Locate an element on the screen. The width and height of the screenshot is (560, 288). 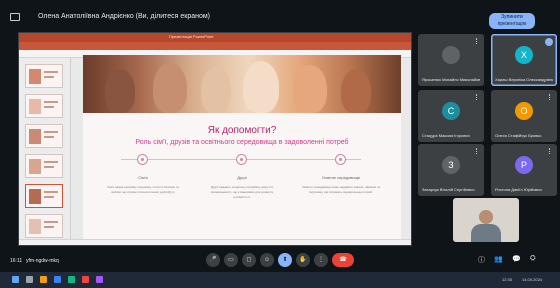
mic-icon: 🎤 is located at coordinates (213, 260).